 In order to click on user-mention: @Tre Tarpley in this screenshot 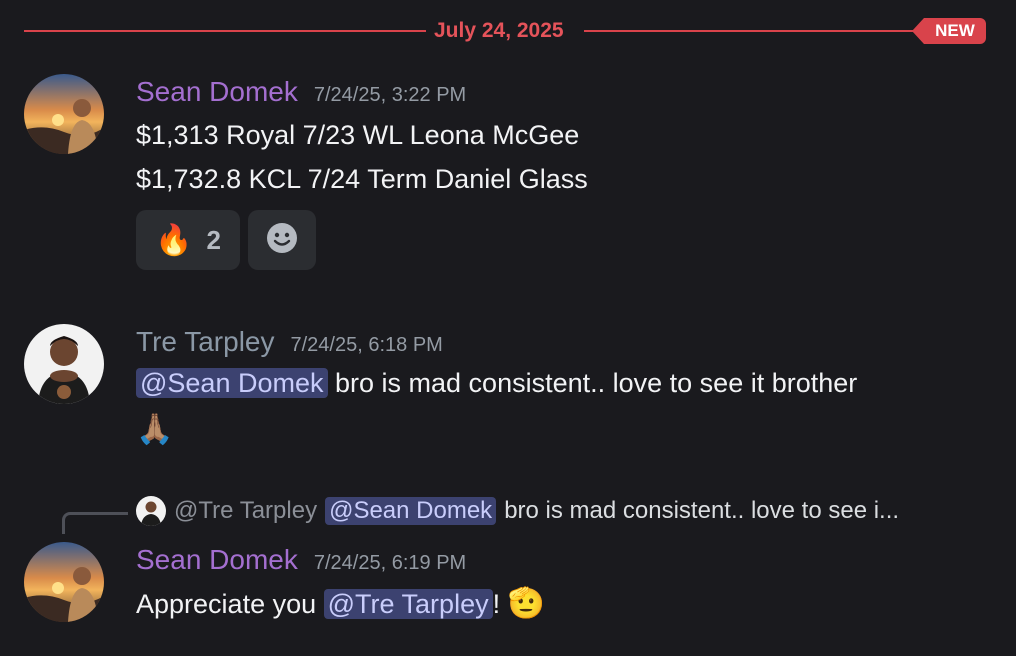, I will do `click(408, 604)`.